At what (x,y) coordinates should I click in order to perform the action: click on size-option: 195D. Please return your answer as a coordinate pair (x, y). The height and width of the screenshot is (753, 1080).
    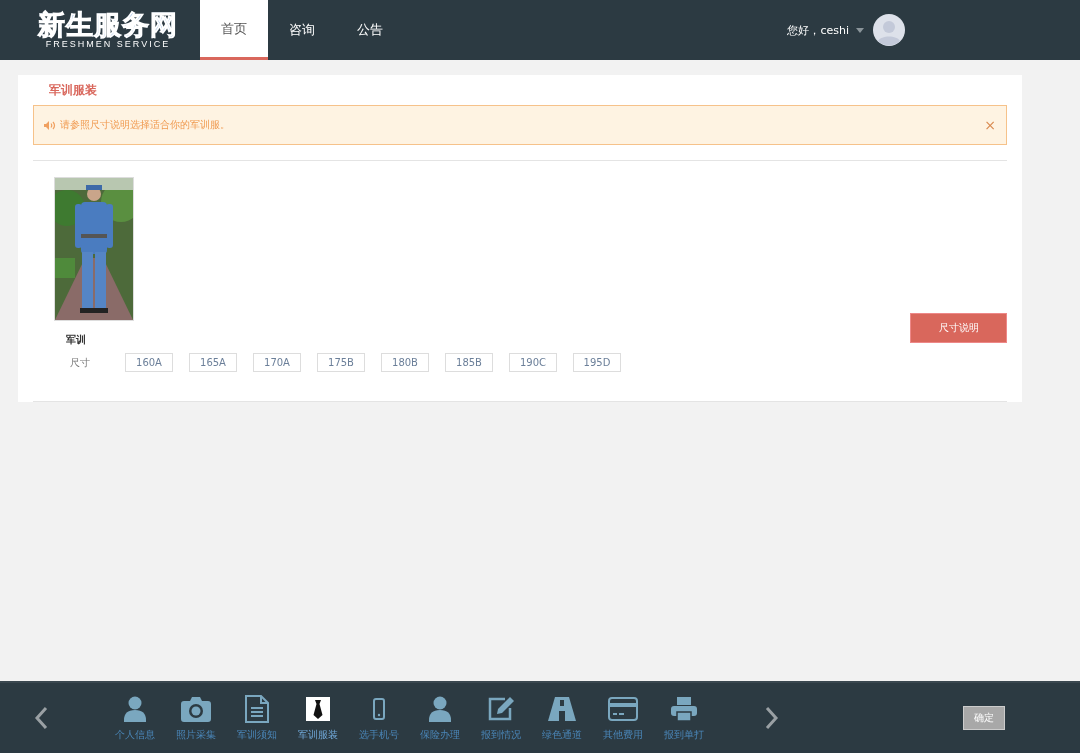
    Looking at the image, I should click on (597, 362).